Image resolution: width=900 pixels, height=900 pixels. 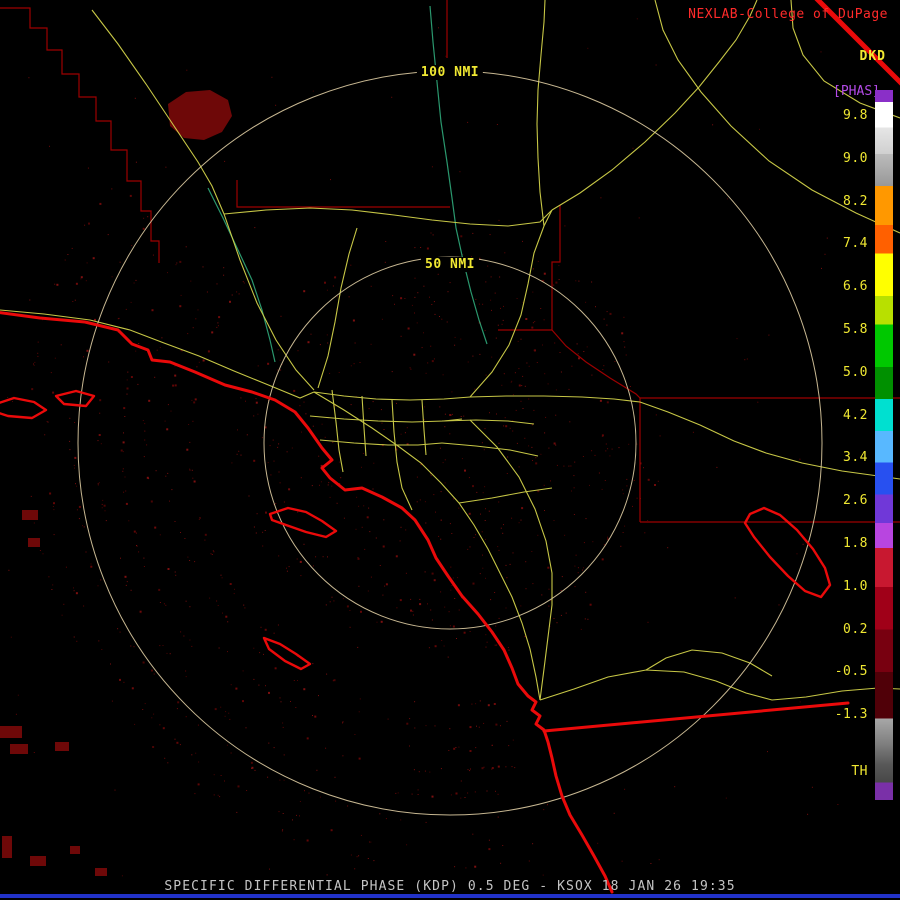 I want to click on channel-island-west, so click(x=24, y=408).